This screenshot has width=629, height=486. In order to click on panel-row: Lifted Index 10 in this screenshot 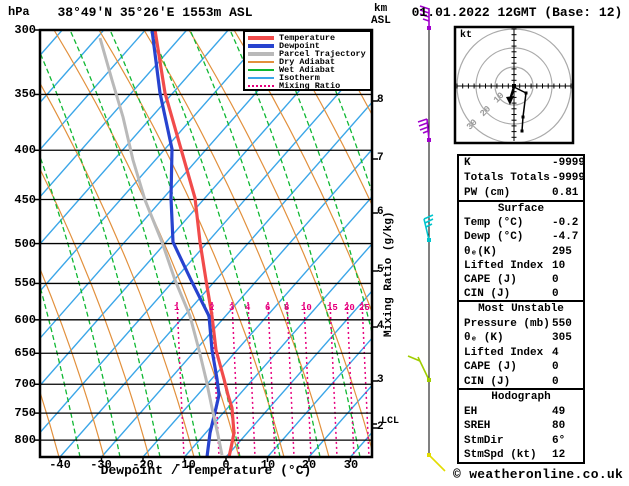, I will do `click(521, 266)`.